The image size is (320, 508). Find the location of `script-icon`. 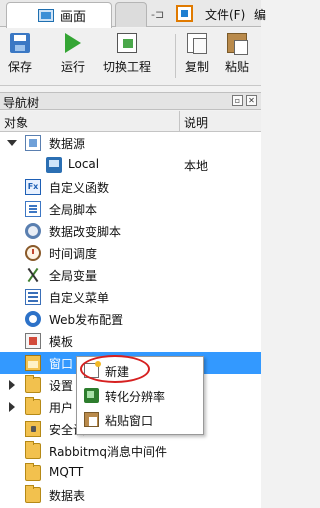

script-icon is located at coordinates (33, 209).